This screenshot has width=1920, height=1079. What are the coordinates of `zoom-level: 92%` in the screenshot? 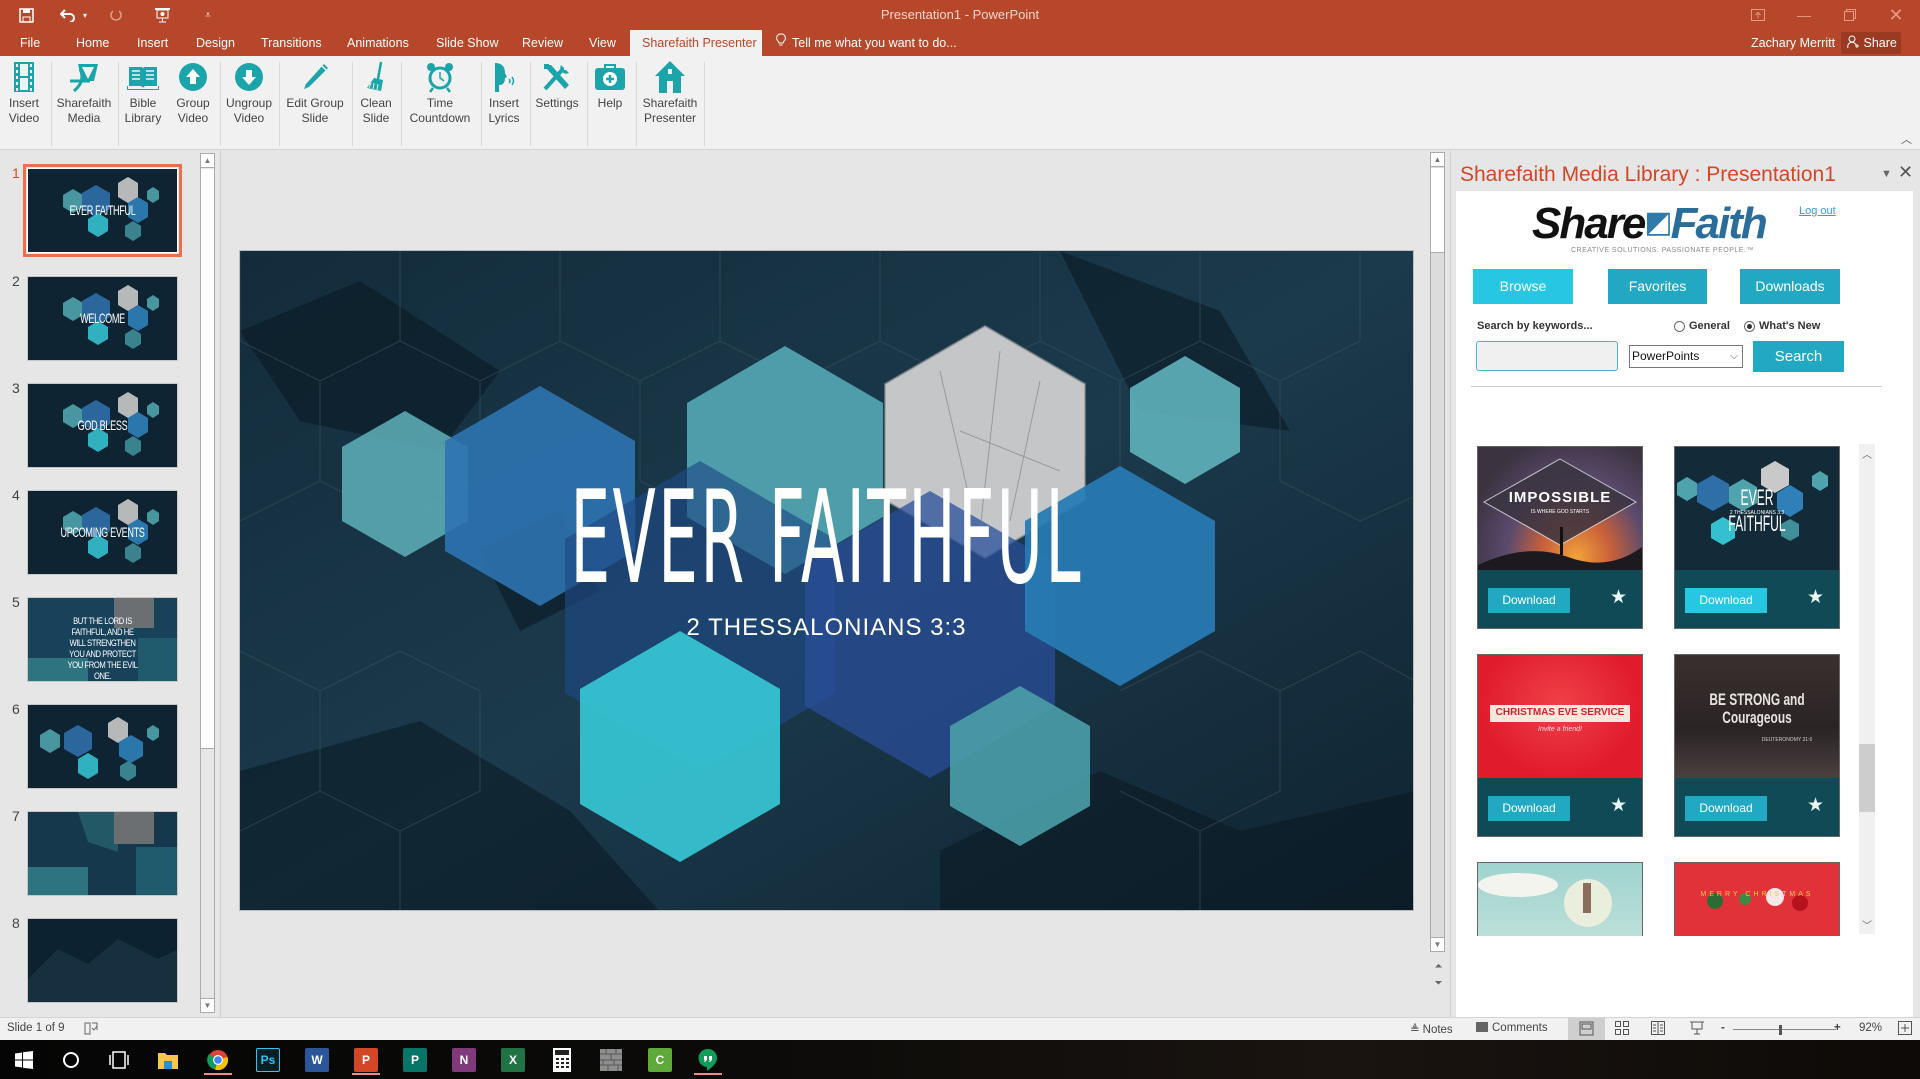 It's located at (1870, 1028).